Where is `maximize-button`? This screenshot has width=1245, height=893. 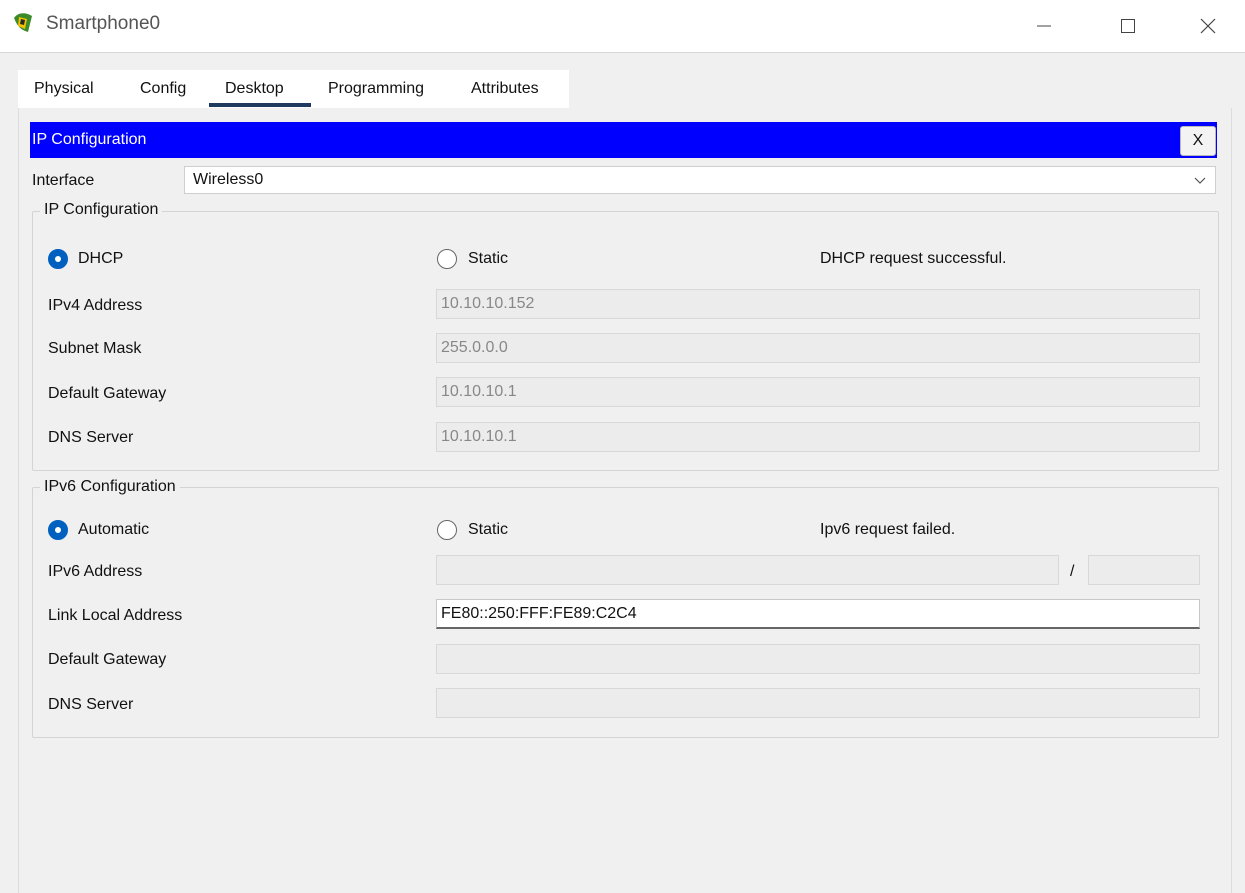 maximize-button is located at coordinates (1128, 26).